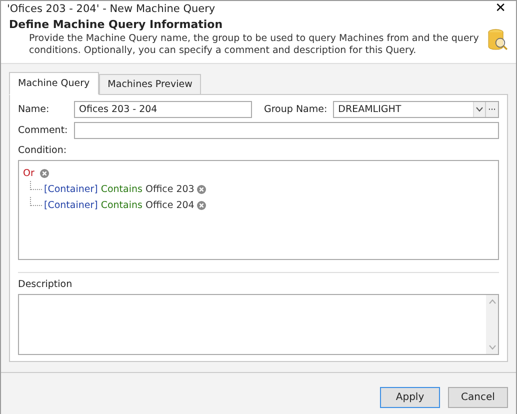 The height and width of the screenshot is (414, 517). Describe the element at coordinates (478, 397) in the screenshot. I see `dialog-button: Cancel` at that location.